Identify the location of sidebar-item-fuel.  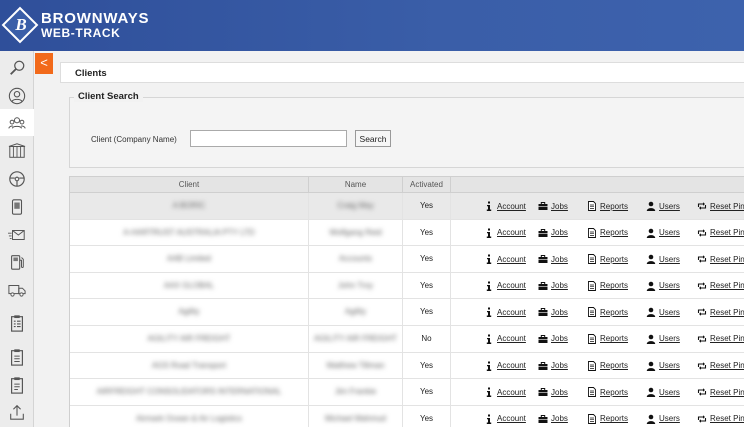
(17, 261).